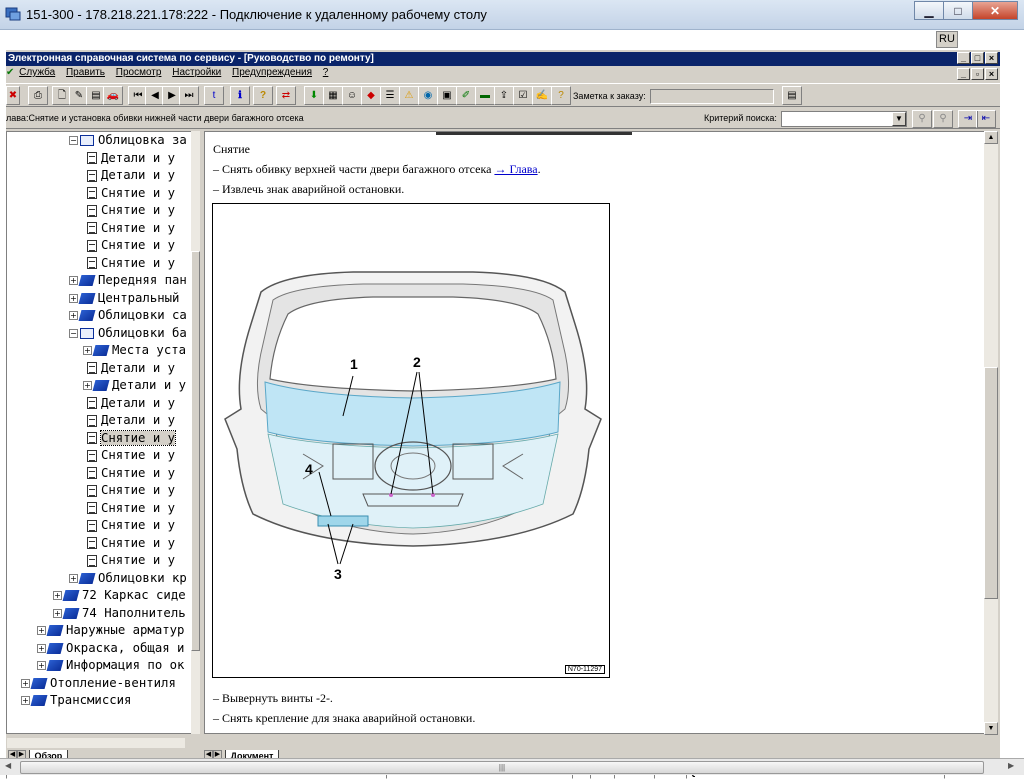 This screenshot has height=781, width=1024. I want to click on calculator-icon: ▦, so click(333, 95).